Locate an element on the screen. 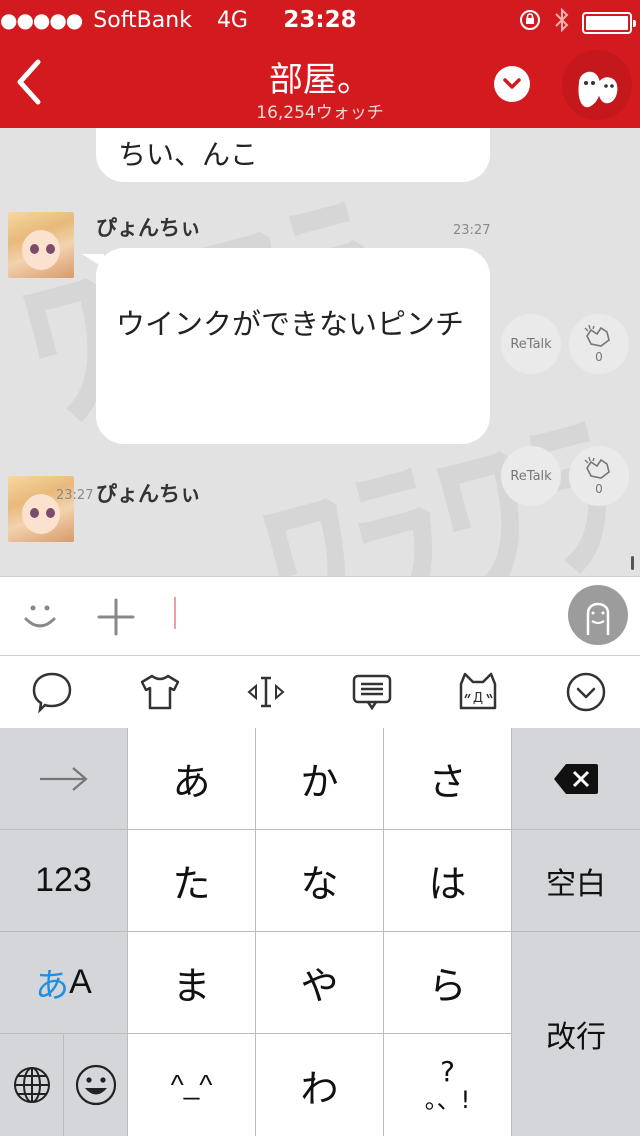  key-sa: さ is located at coordinates (447, 778).